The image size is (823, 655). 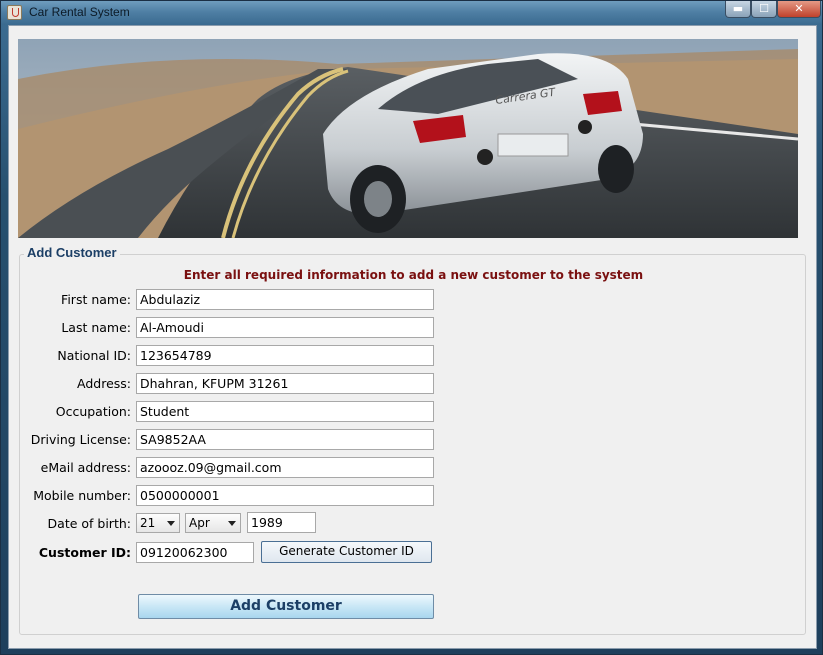 I want to click on panel-title: Add Customer, so click(x=72, y=252).